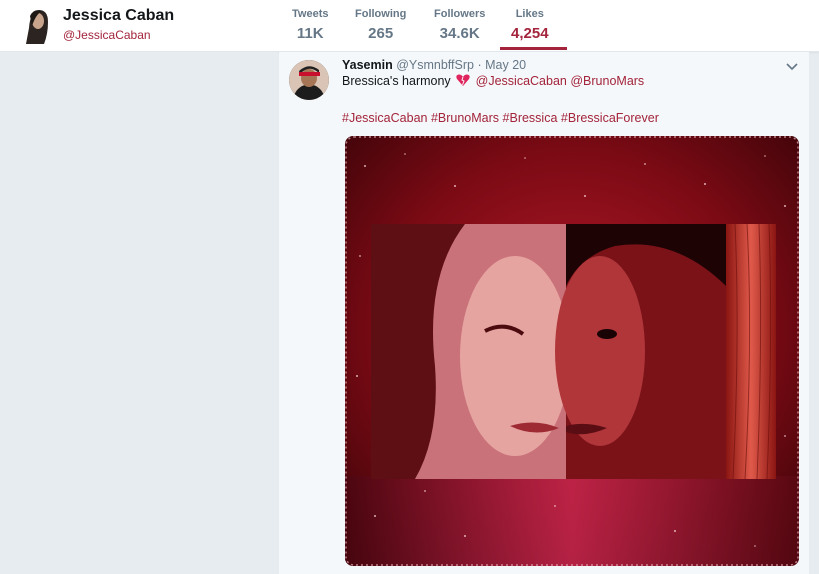 The image size is (819, 574). I want to click on stat-value: 11K, so click(310, 33).